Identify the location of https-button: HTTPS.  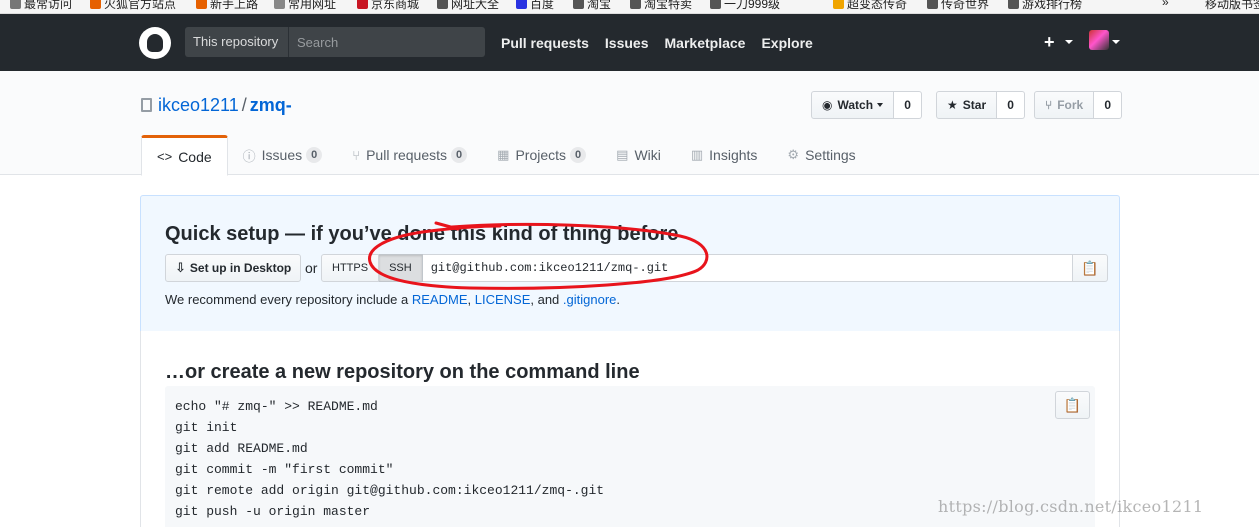
(350, 268).